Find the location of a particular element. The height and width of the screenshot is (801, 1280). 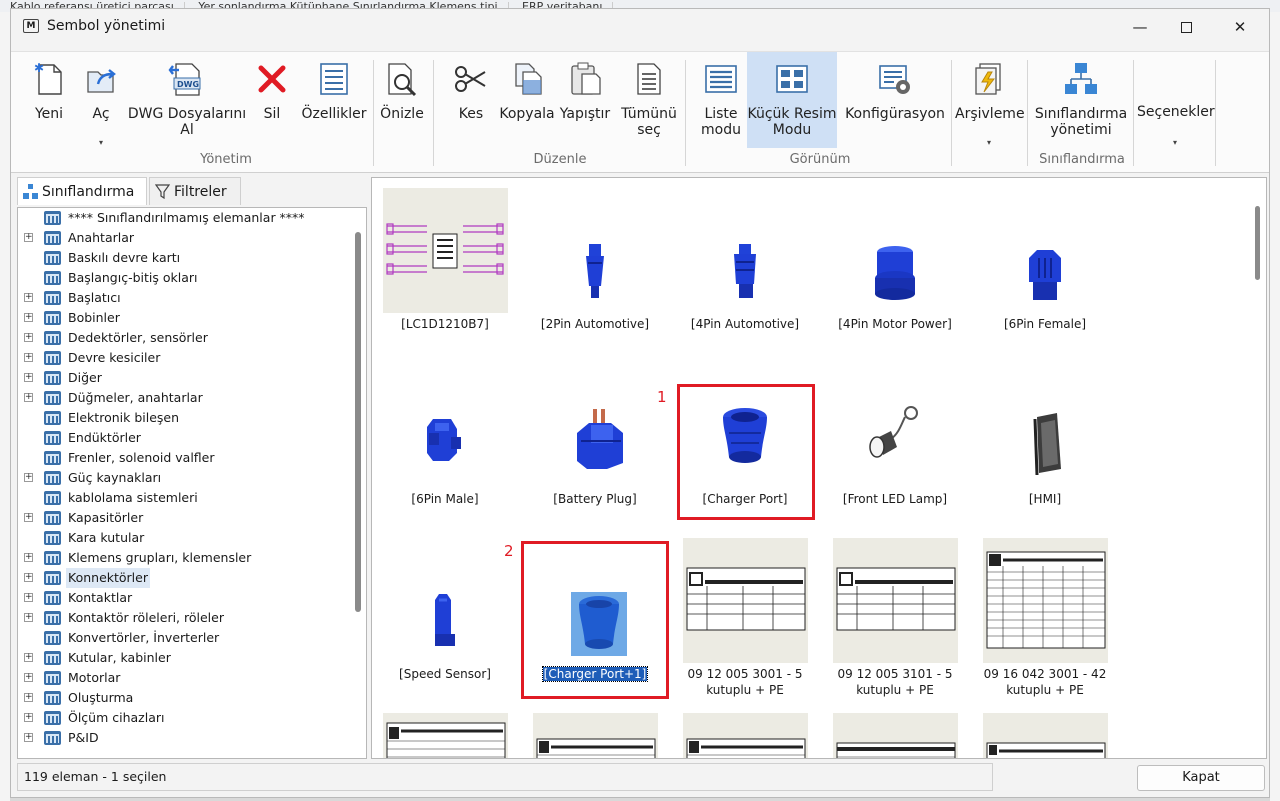

minimize-button: — is located at coordinates (1140, 27).